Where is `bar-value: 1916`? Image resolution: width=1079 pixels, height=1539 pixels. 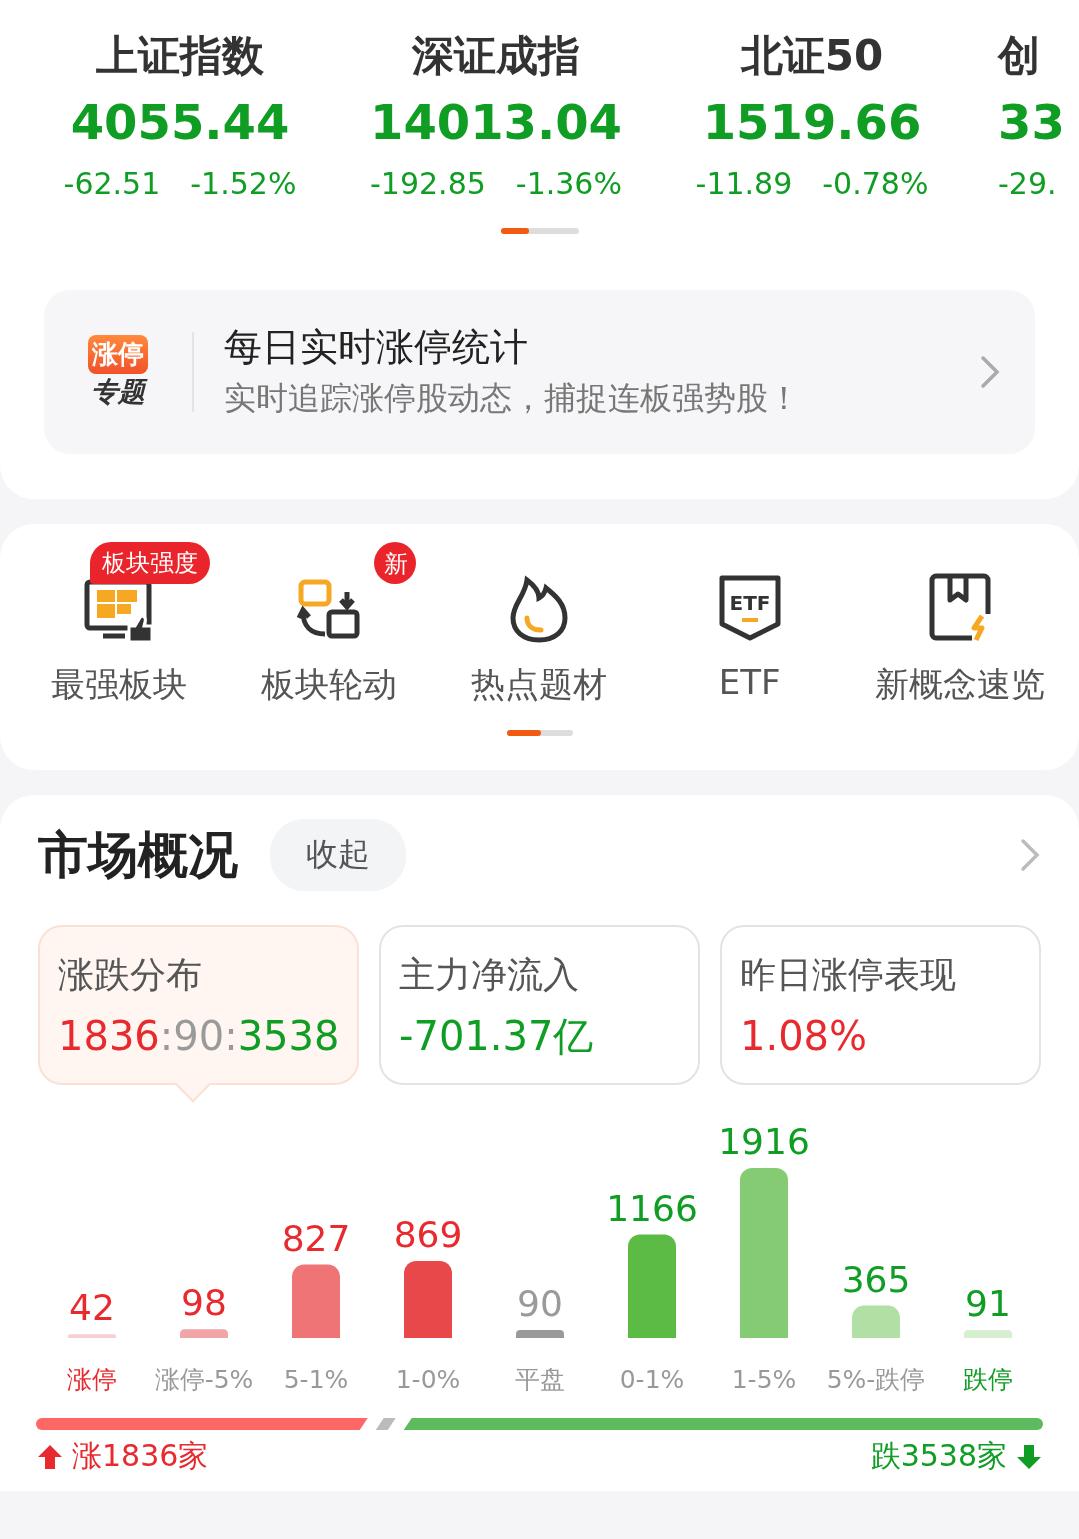 bar-value: 1916 is located at coordinates (764, 1142).